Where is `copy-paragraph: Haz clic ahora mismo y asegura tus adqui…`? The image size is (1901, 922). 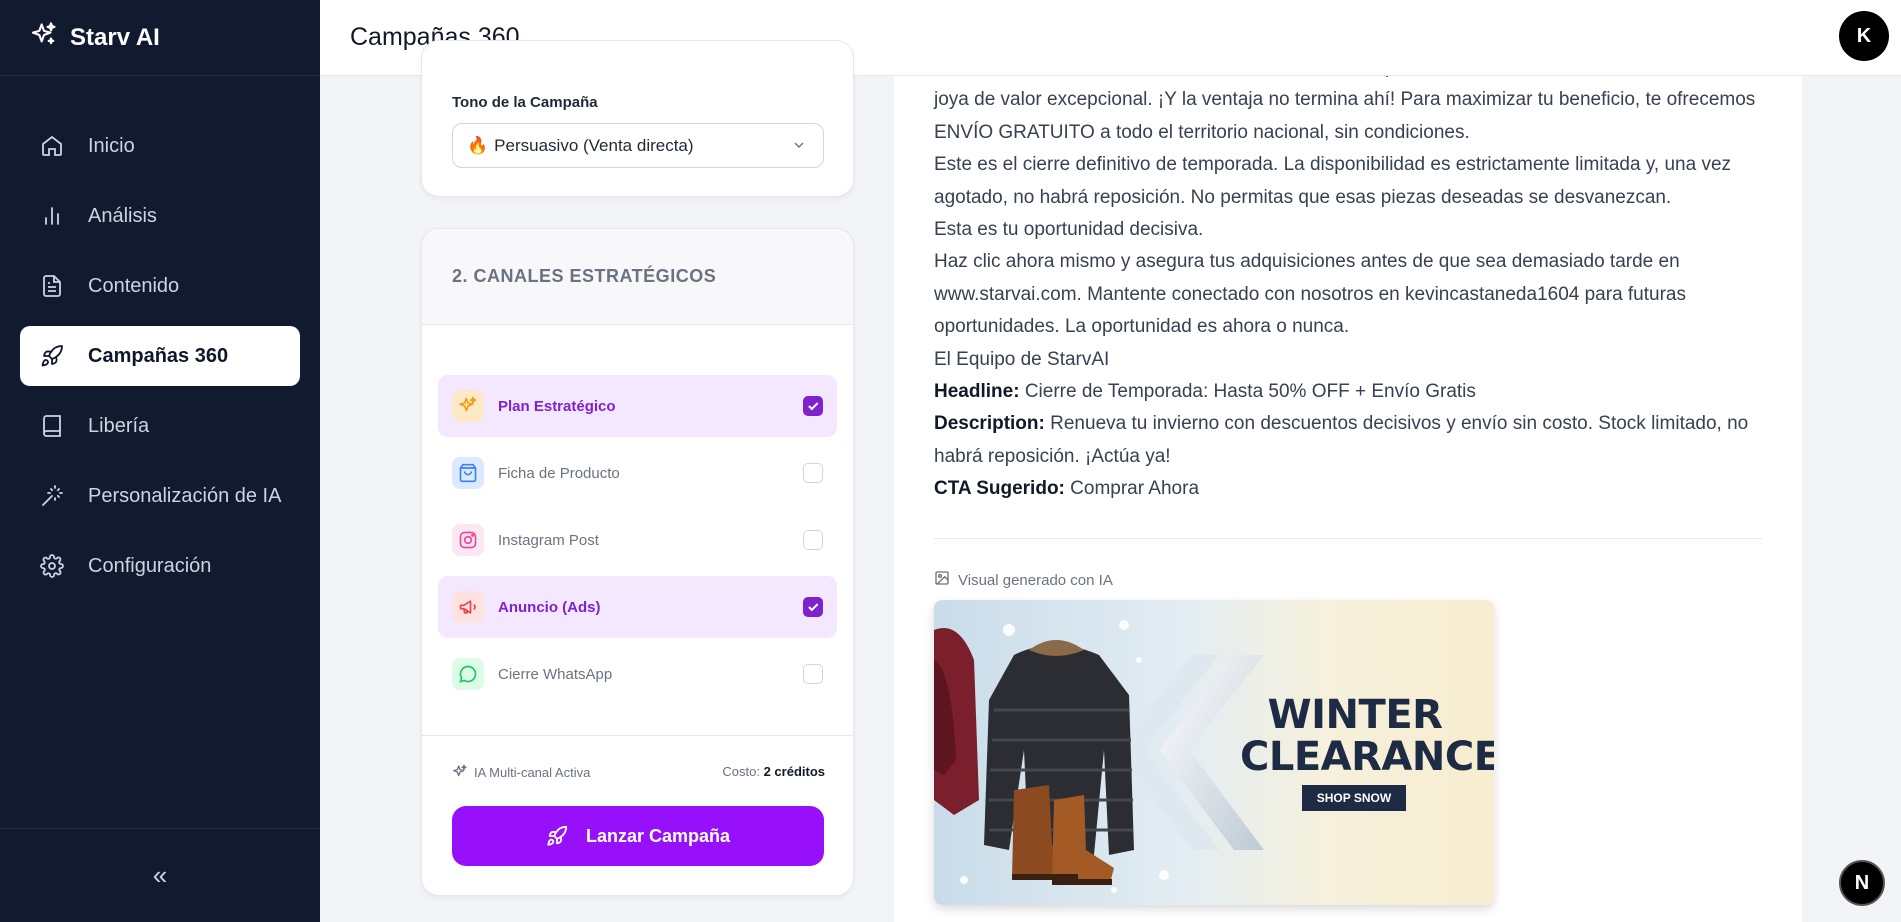 copy-paragraph: Haz clic ahora mismo y asegura tus adqui… is located at coordinates (1310, 294).